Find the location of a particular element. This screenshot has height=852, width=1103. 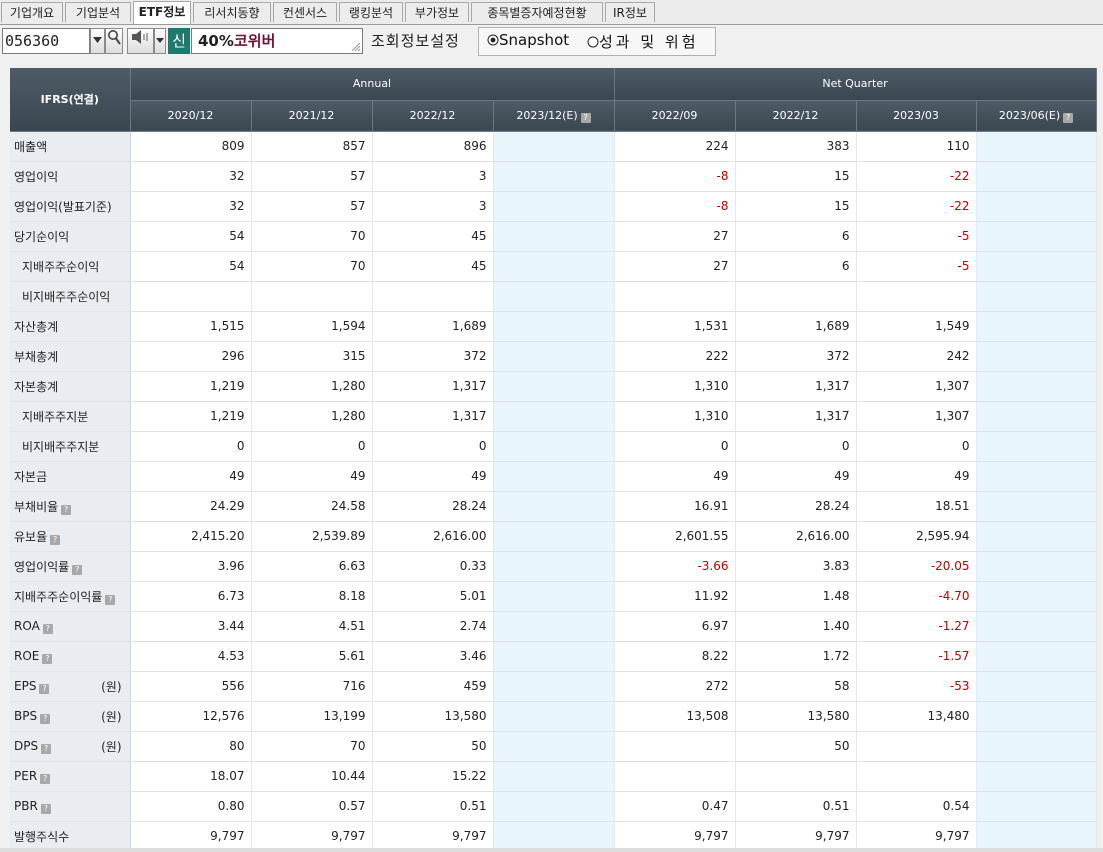

table-cell: 15.22 is located at coordinates (433, 776).